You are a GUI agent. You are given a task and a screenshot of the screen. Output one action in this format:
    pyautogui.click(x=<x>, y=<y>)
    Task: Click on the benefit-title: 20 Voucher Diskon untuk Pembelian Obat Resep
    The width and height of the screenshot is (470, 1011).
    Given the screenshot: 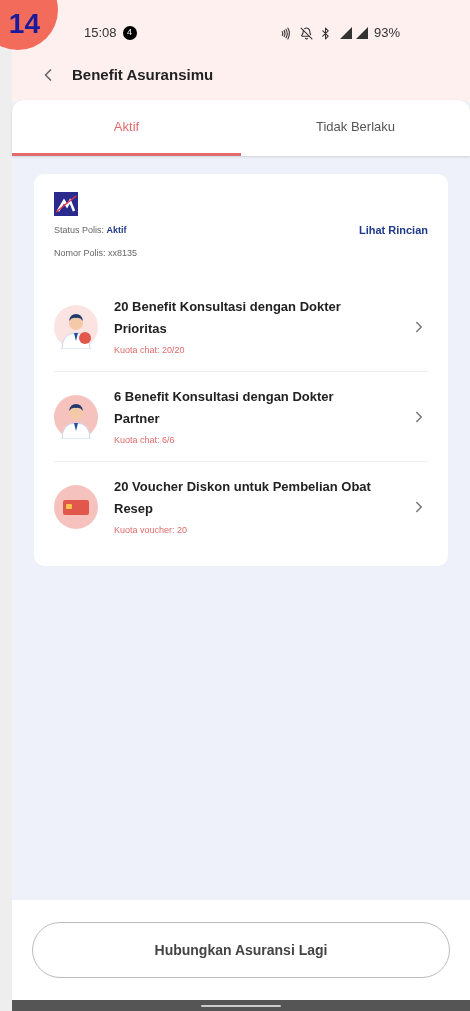 What is the action you would take?
    pyautogui.click(x=243, y=498)
    